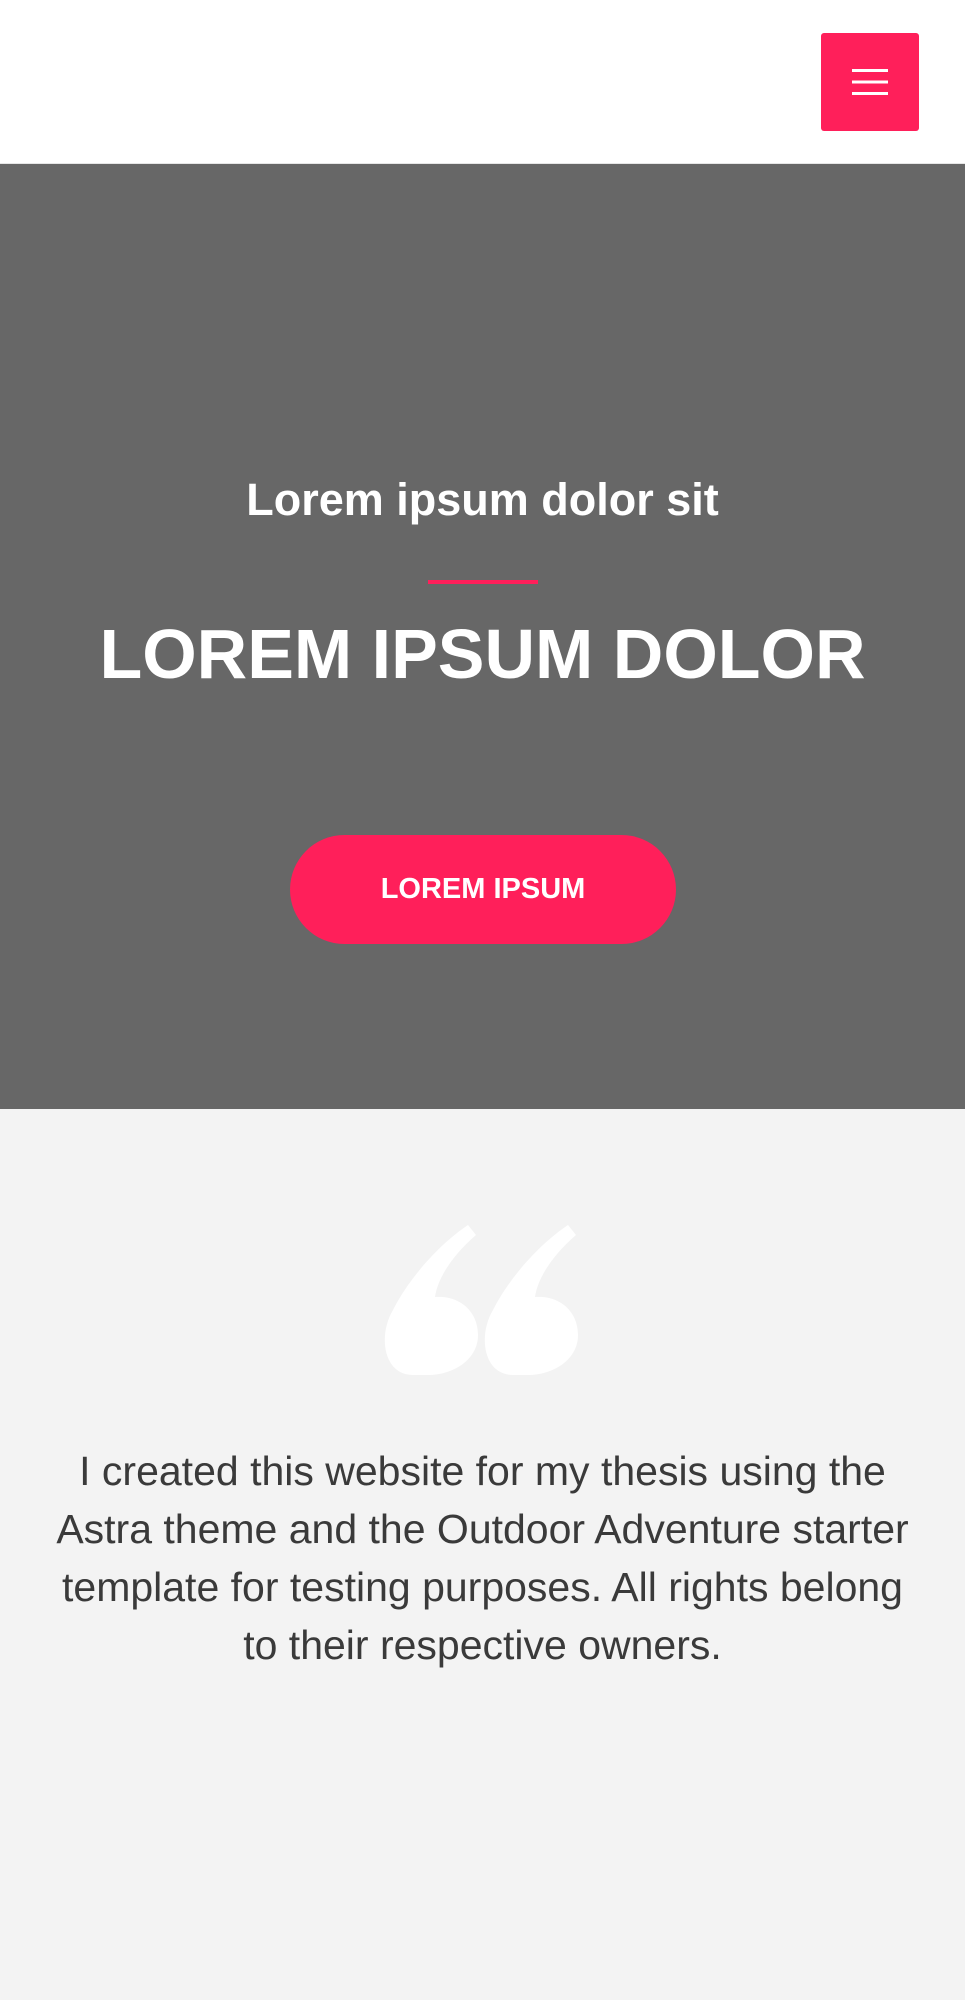 The image size is (965, 2000). What do you see at coordinates (482, 82) in the screenshot?
I see `site-header` at bounding box center [482, 82].